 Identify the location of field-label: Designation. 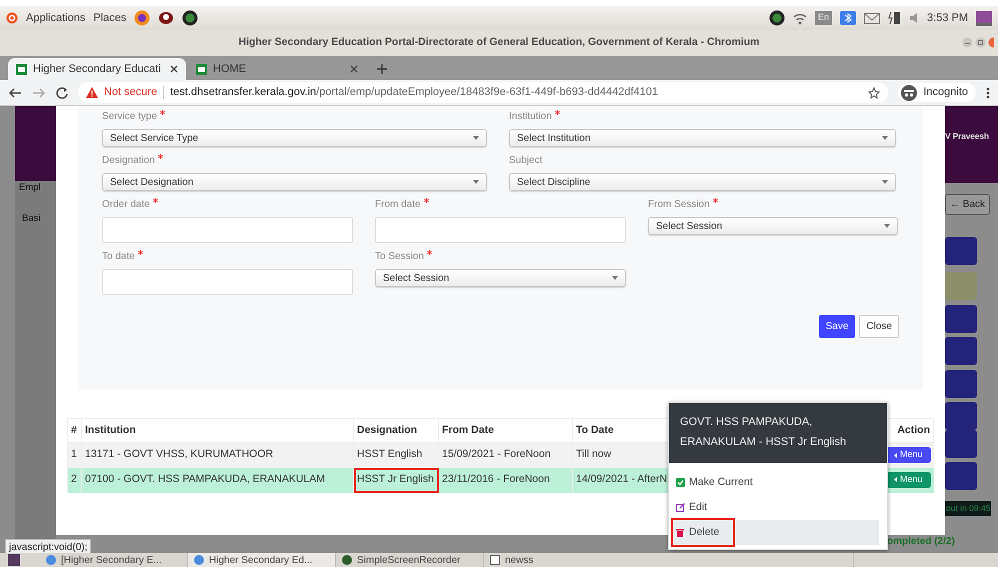
(294, 160).